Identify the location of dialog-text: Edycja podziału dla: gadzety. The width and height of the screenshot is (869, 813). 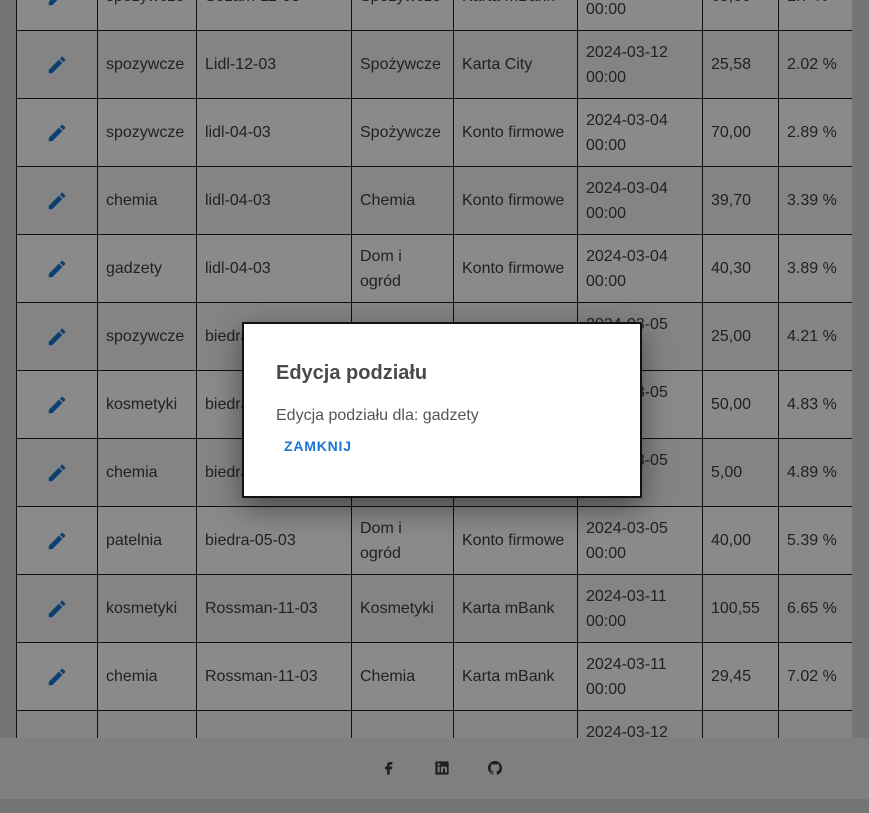
(377, 415).